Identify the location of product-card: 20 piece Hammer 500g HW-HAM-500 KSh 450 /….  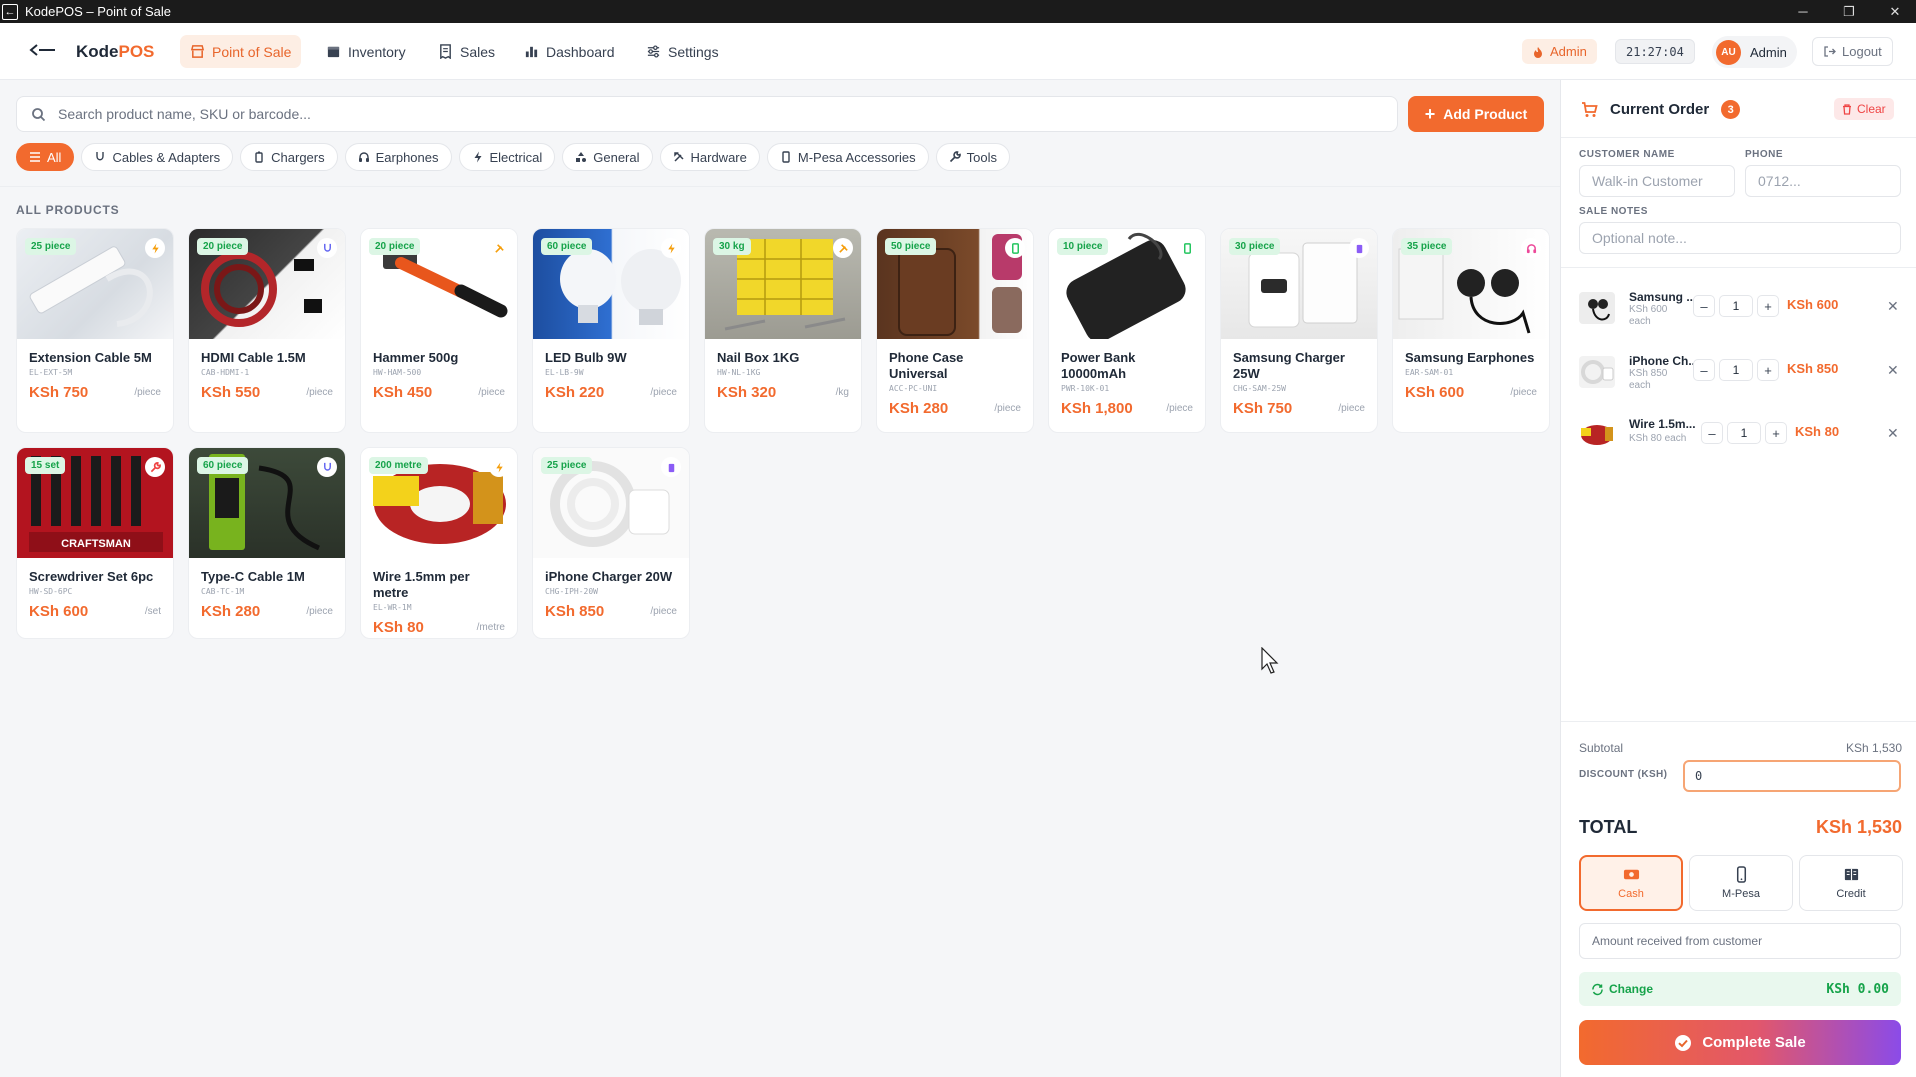
(439, 330).